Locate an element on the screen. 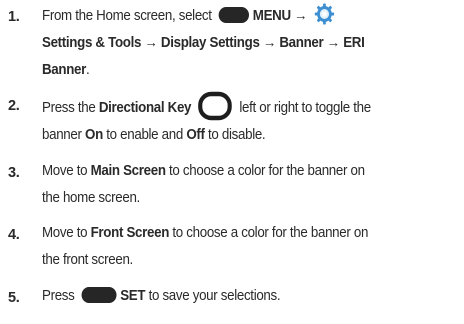 The height and width of the screenshot is (324, 464). set-label: SET is located at coordinates (133, 296).